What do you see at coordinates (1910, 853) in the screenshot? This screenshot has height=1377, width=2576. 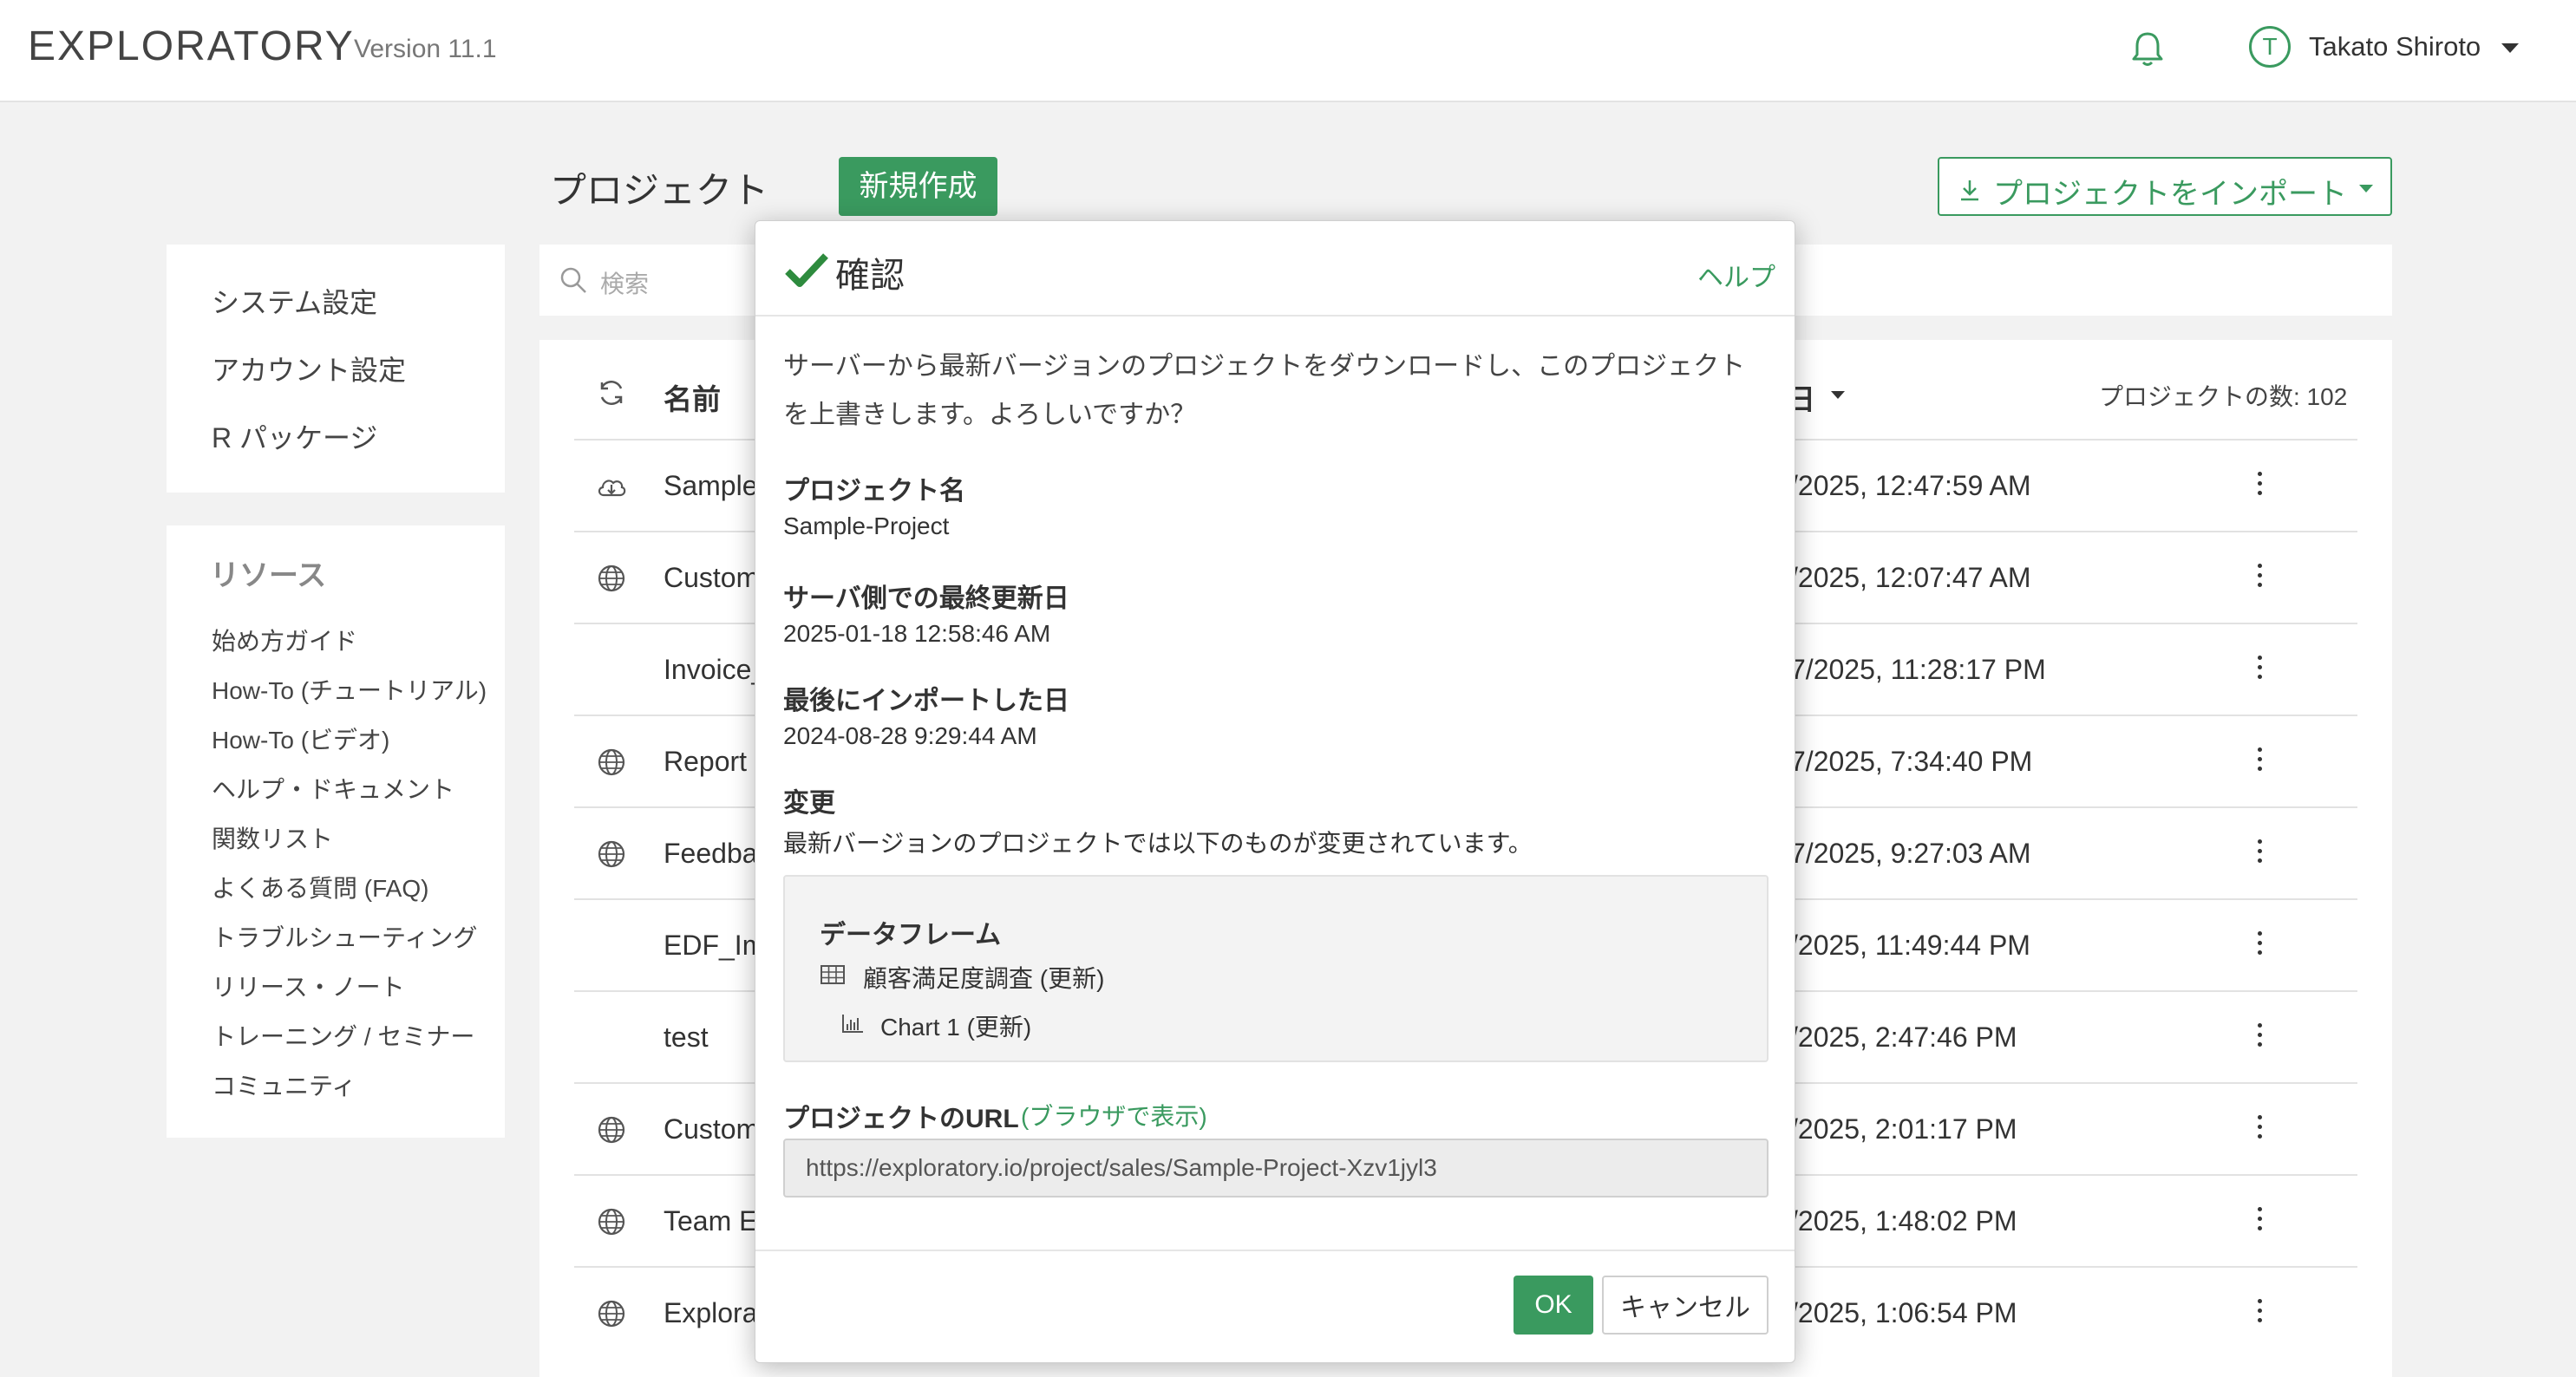 I see `project-date: 7/2025, 9:27:03 AM` at bounding box center [1910, 853].